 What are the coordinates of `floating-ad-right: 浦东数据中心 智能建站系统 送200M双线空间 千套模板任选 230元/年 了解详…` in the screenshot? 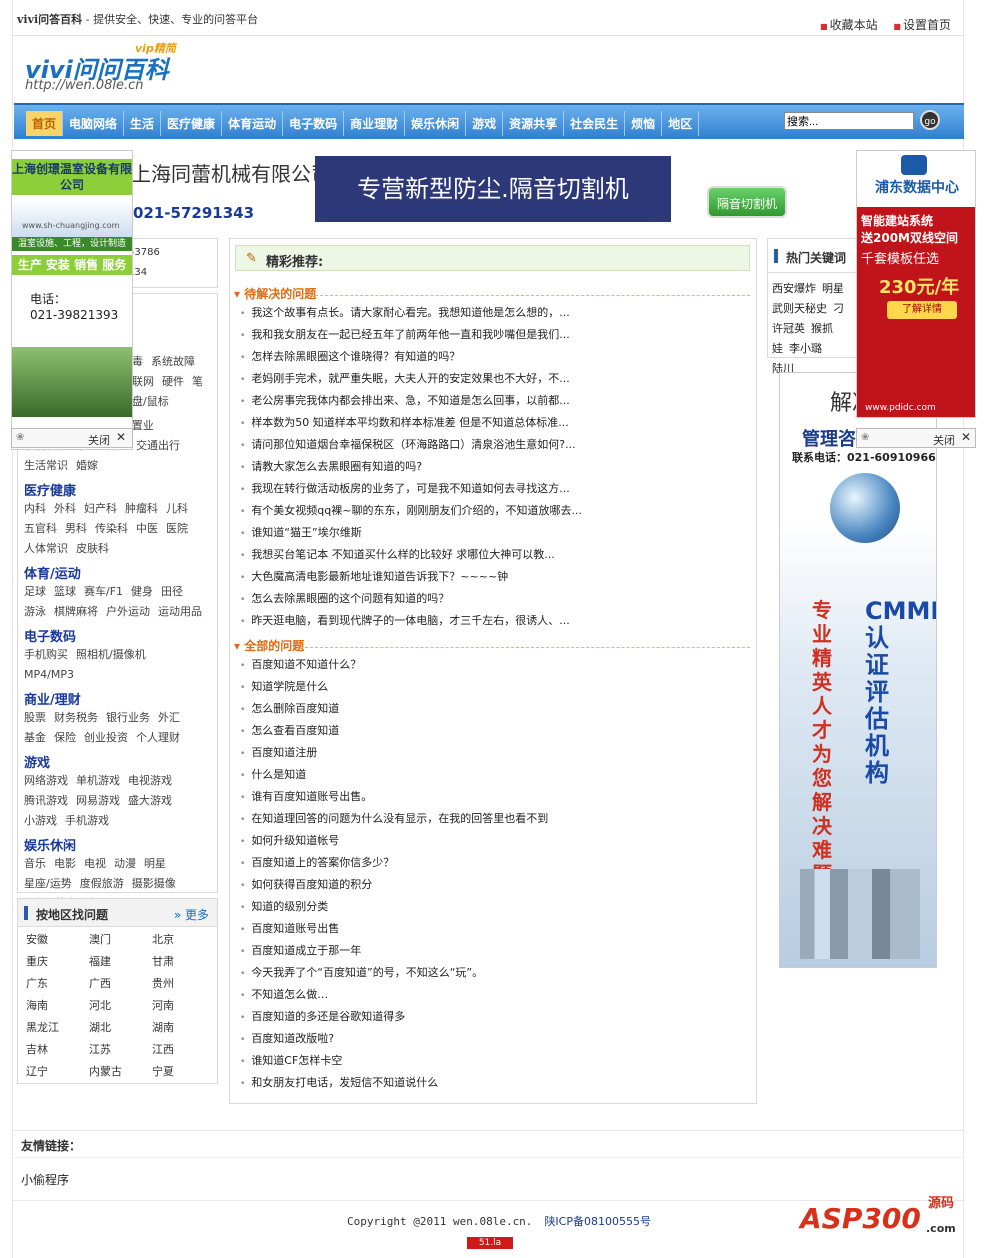 It's located at (916, 284).